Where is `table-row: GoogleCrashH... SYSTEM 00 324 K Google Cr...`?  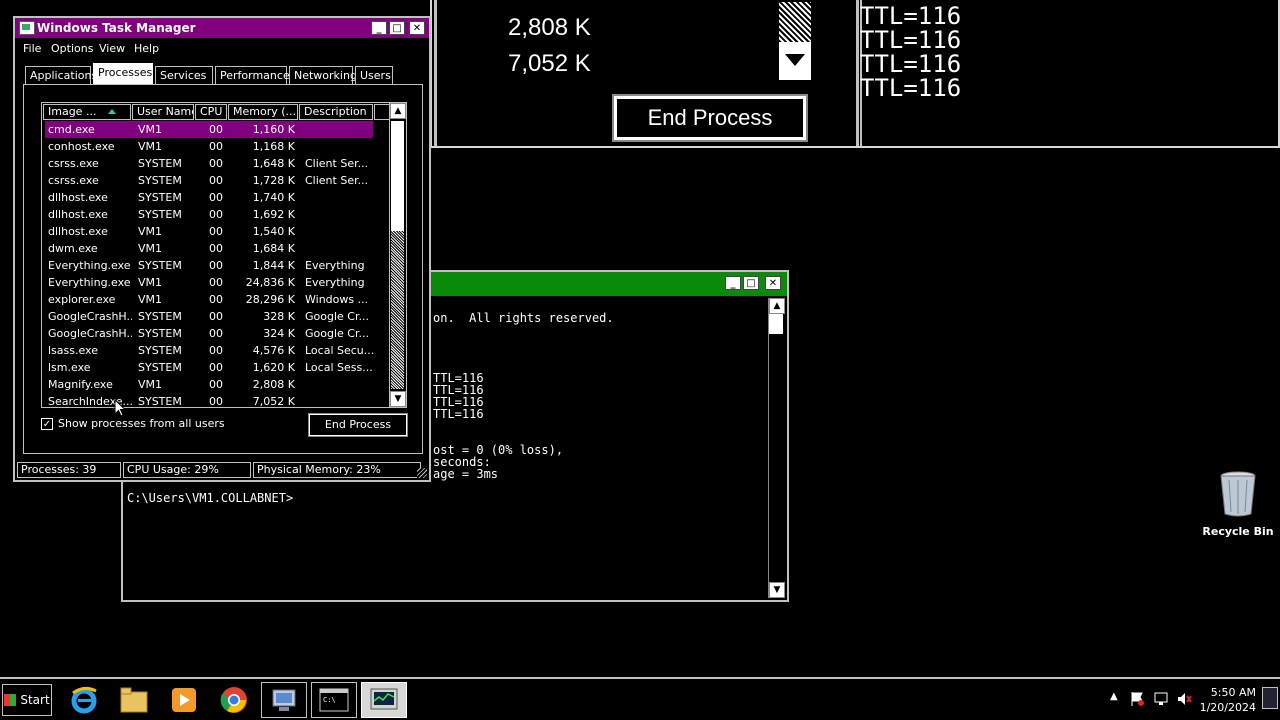
table-row: GoogleCrashH... SYSTEM 00 324 K Google Cr... is located at coordinates (209, 333).